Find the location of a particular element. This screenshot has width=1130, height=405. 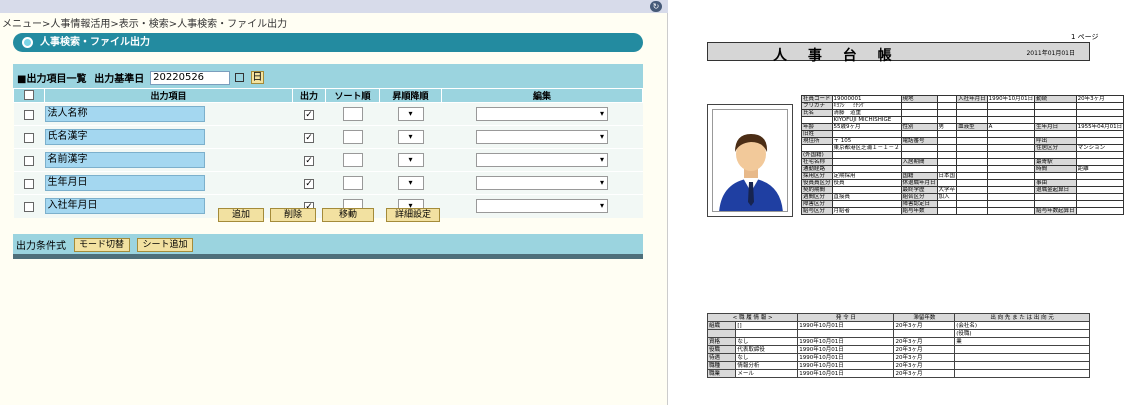

delete-button: 削除 is located at coordinates (293, 215).